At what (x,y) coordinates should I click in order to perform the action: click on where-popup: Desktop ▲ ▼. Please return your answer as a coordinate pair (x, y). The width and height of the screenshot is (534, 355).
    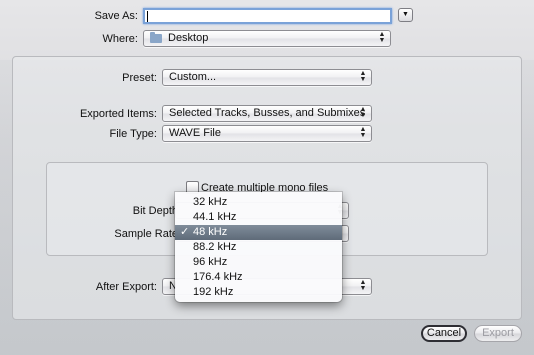
    Looking at the image, I should click on (267, 38).